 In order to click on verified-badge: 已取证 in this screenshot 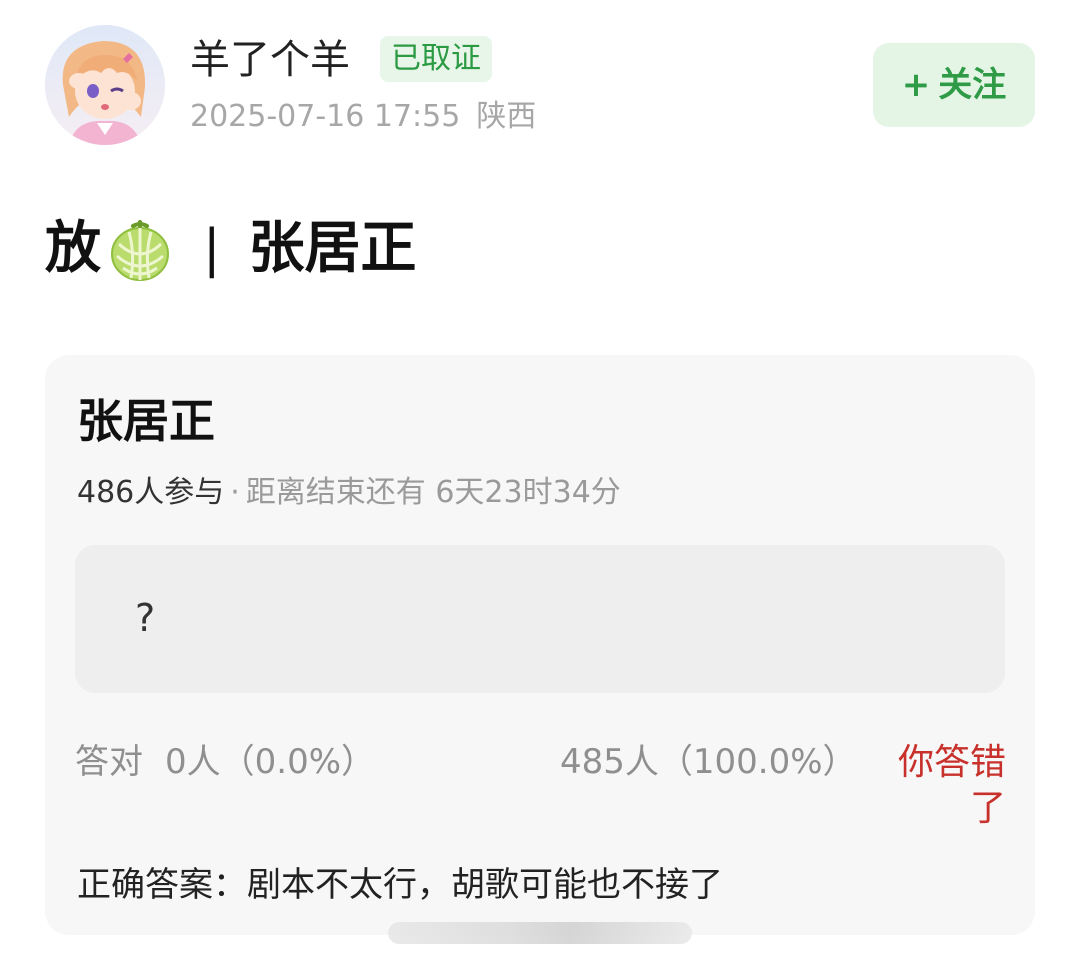, I will do `click(436, 59)`.